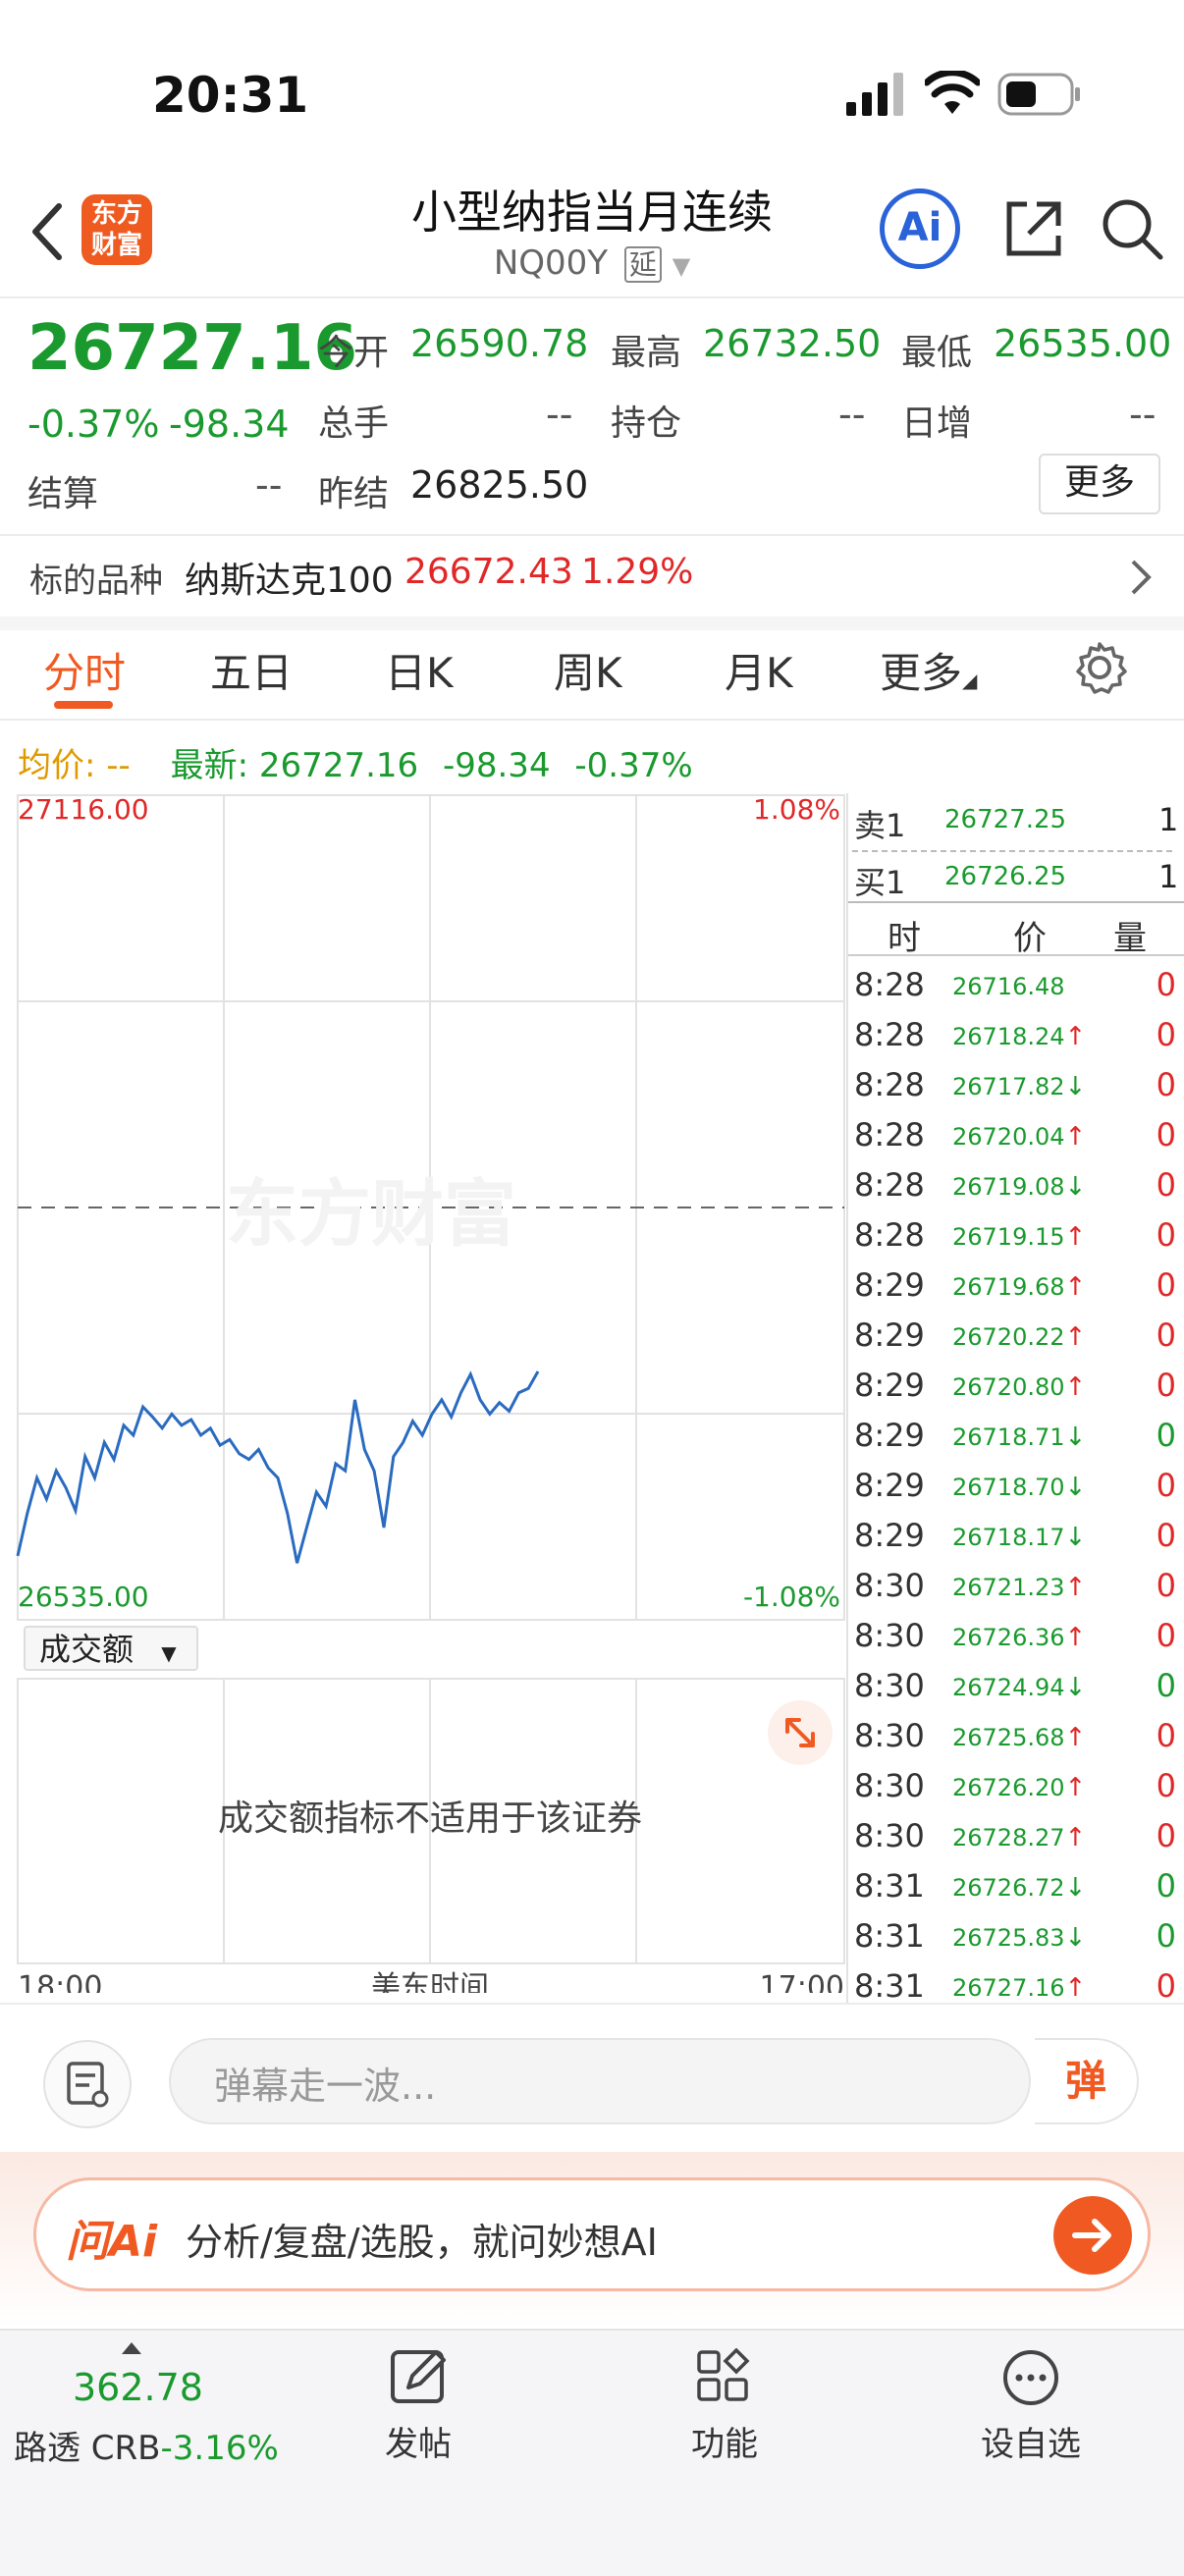 The image size is (1184, 2576). What do you see at coordinates (588, 670) in the screenshot?
I see `tab-weekly-k: 周K` at bounding box center [588, 670].